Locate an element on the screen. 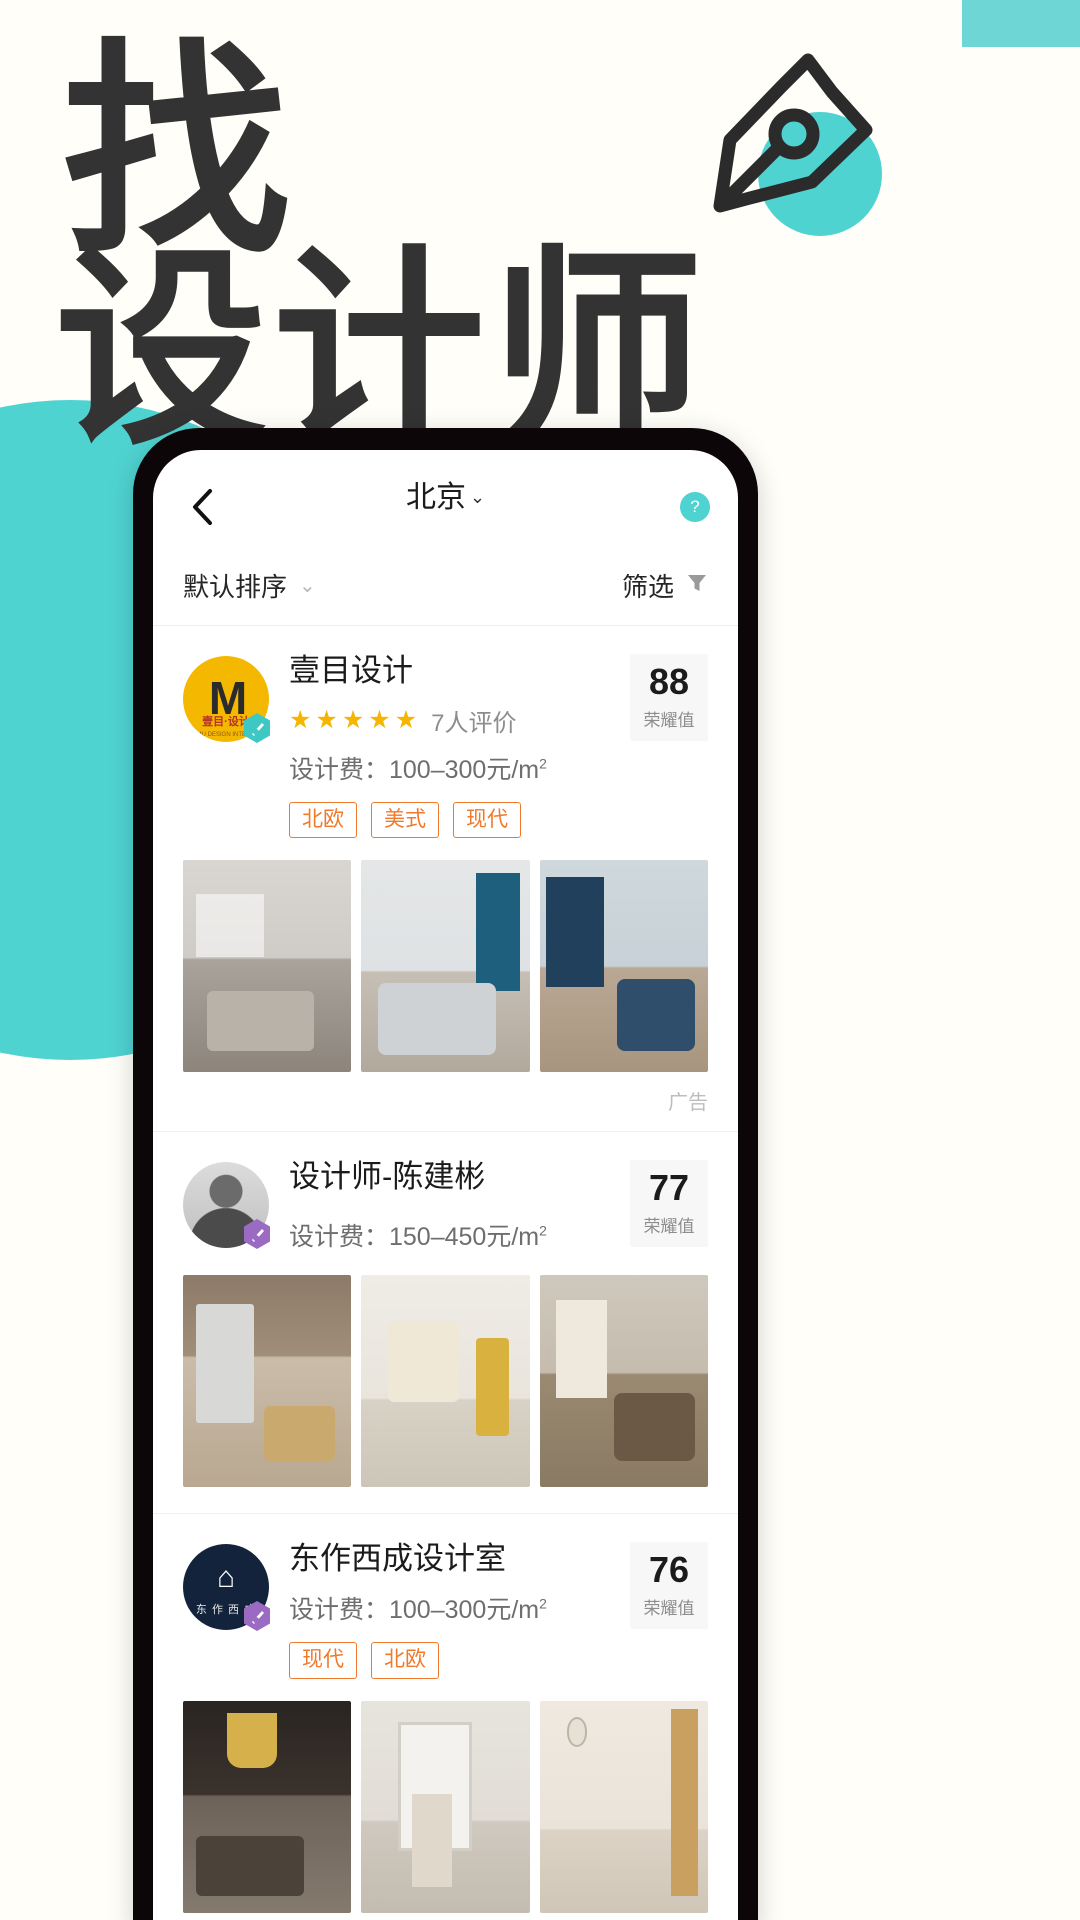 Image resolution: width=1080 pixels, height=1920 pixels. funnel-icon is located at coordinates (697, 585).